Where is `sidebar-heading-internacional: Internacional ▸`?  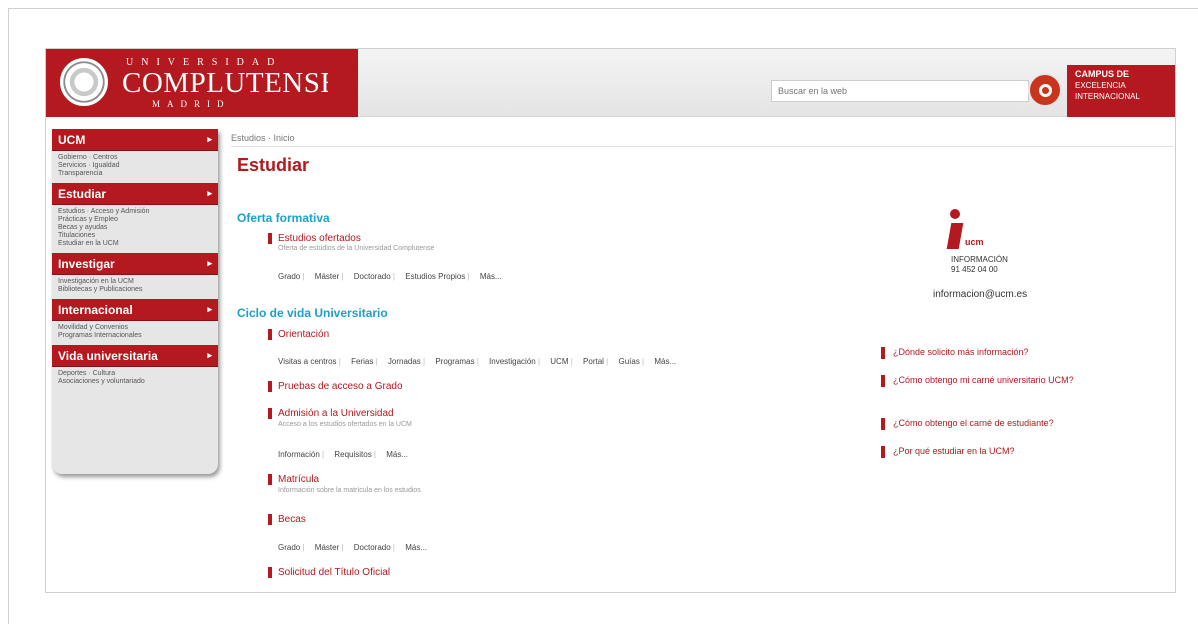
sidebar-heading-internacional: Internacional ▸ is located at coordinates (135, 310).